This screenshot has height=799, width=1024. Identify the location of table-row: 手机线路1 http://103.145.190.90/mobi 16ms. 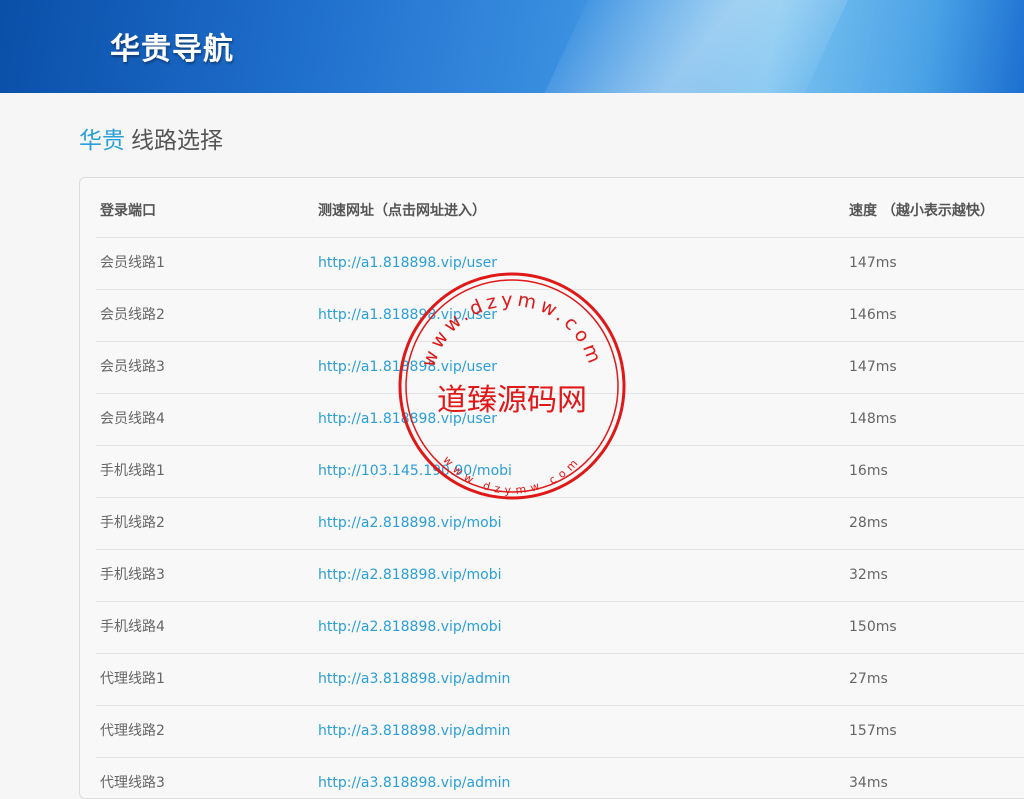
(560, 472).